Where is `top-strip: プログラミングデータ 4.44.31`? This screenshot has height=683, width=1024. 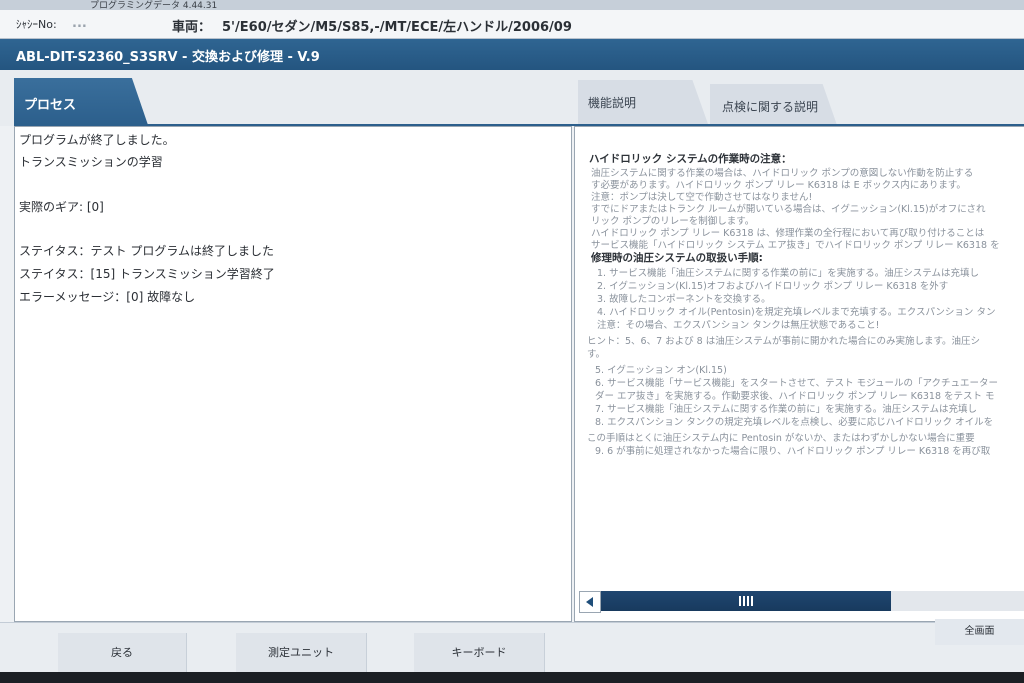
top-strip: プログラミングデータ 4.44.31 is located at coordinates (512, 5).